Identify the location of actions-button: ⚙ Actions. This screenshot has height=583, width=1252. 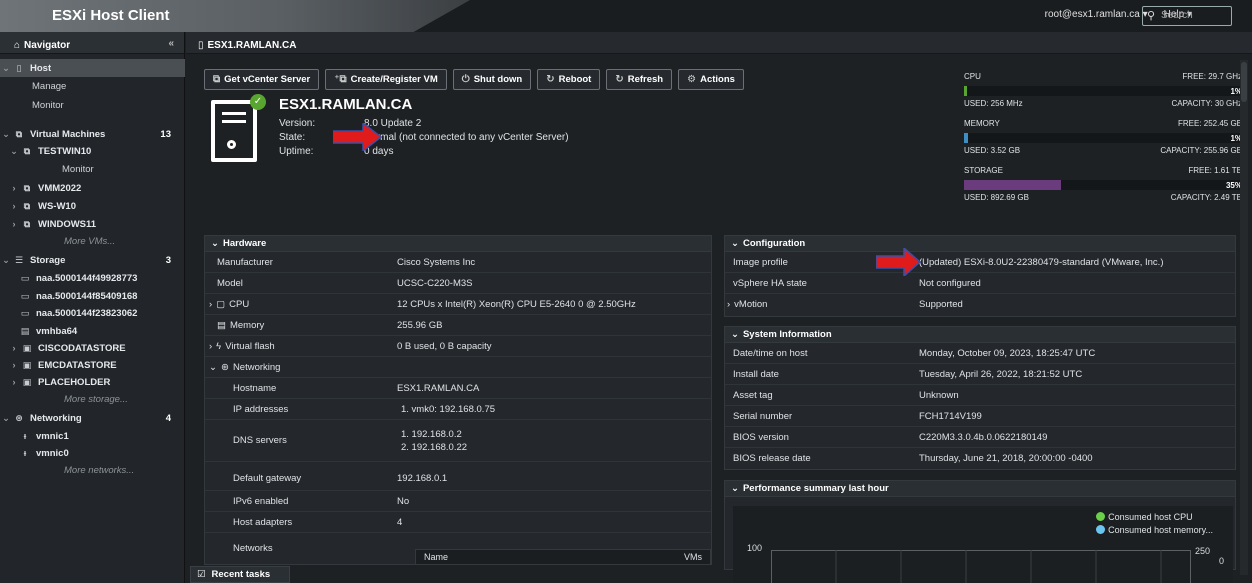
(711, 79).